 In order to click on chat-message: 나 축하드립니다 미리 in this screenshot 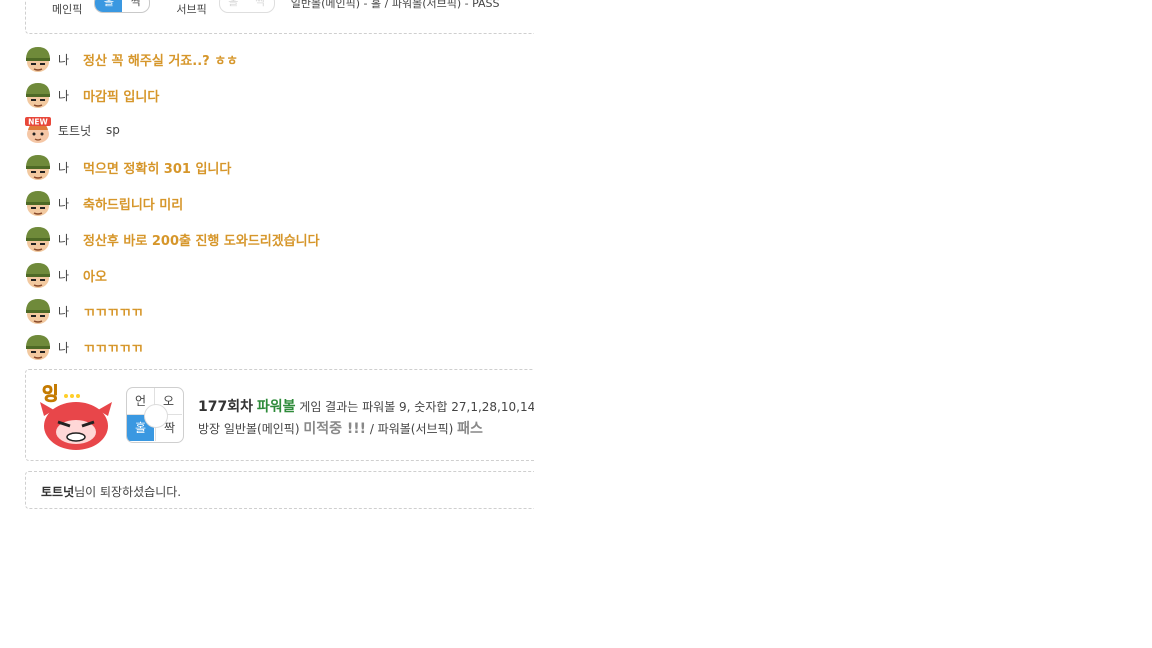, I will do `click(103, 203)`.